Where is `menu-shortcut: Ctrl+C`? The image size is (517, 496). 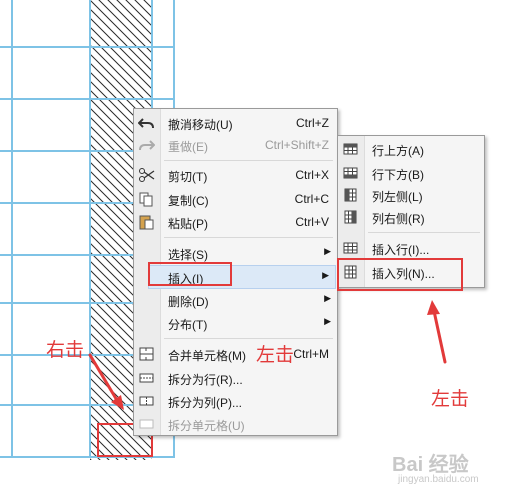 menu-shortcut: Ctrl+C is located at coordinates (311, 199).